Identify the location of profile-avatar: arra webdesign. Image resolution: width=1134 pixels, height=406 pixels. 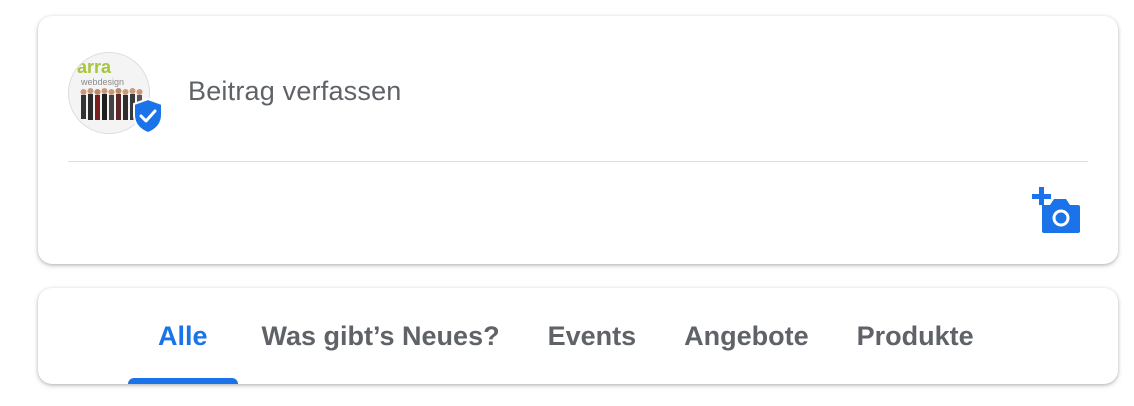
(115, 93).